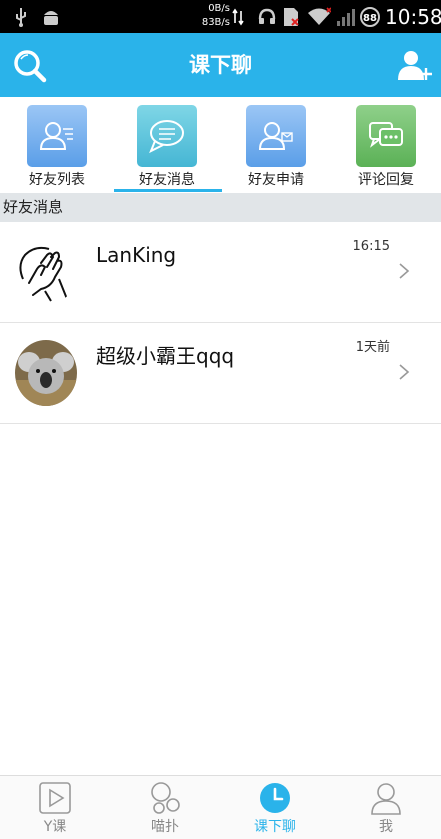 The width and height of the screenshot is (441, 839). Describe the element at coordinates (219, 8) in the screenshot. I see `upload-speed: 0B/s` at that location.